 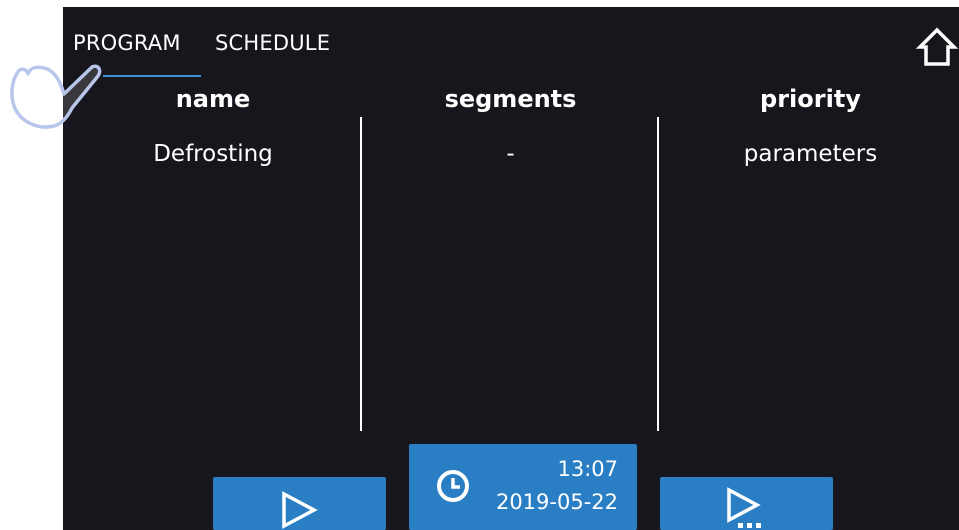 What do you see at coordinates (510, 154) in the screenshot?
I see `program-segments-cell: -` at bounding box center [510, 154].